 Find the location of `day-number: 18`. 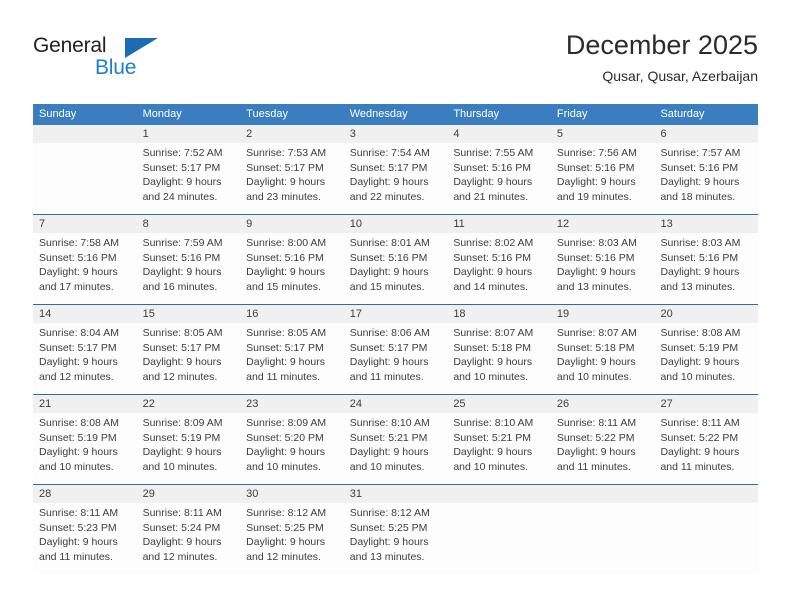

day-number: 18 is located at coordinates (499, 314).